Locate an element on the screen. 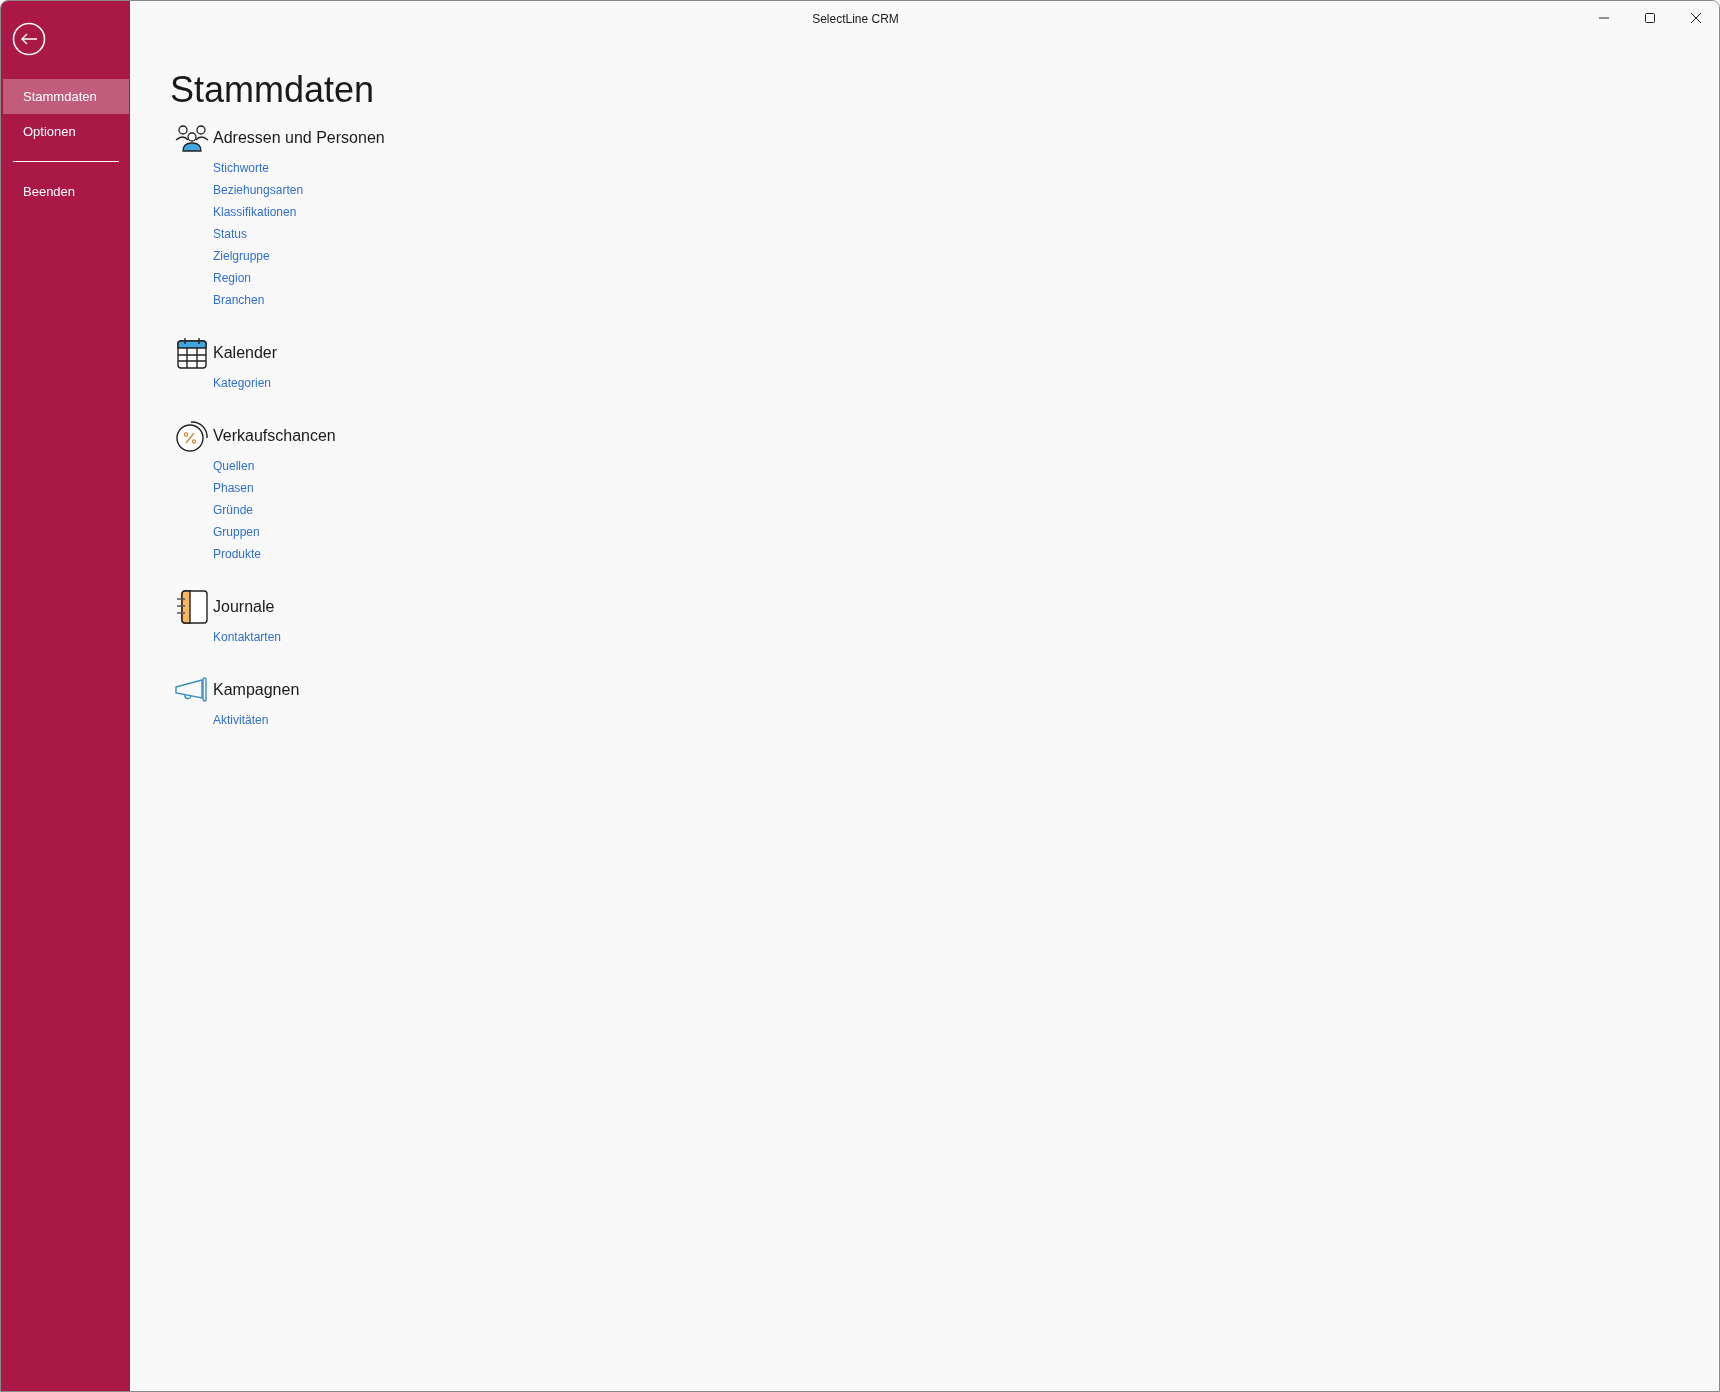  link: Kategorien is located at coordinates (242, 383).